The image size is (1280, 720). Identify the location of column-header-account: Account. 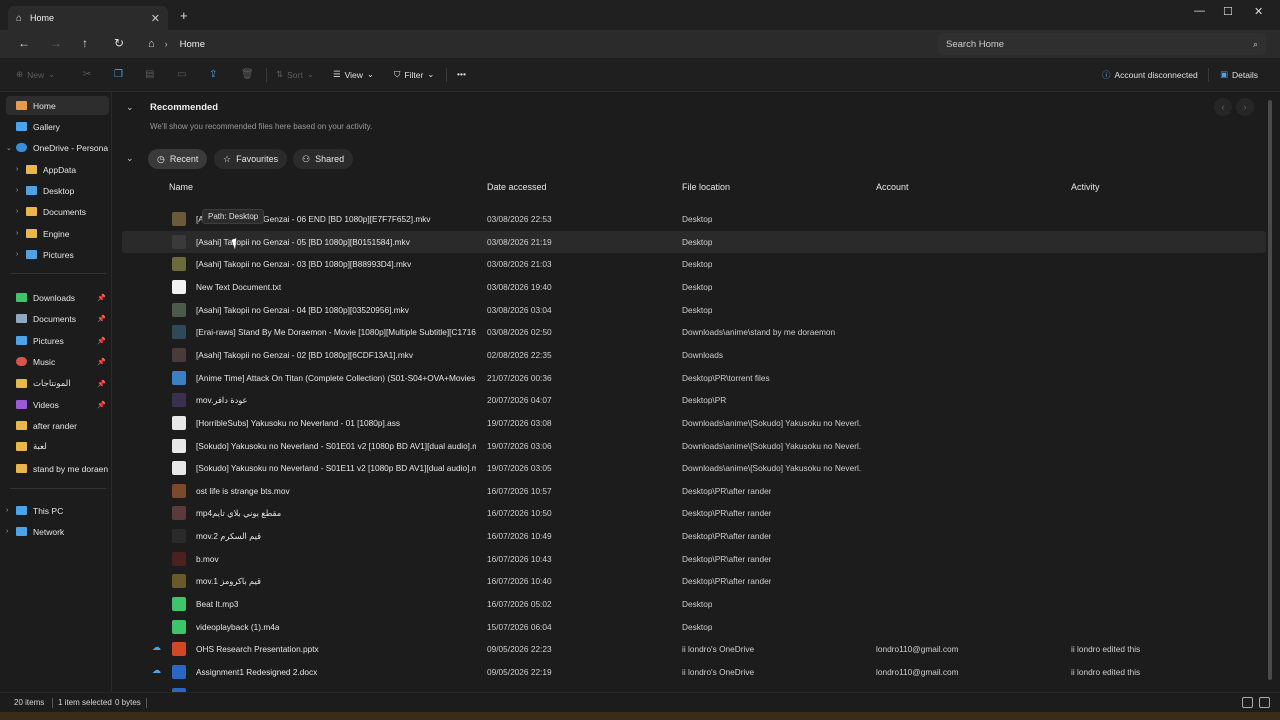
(892, 187).